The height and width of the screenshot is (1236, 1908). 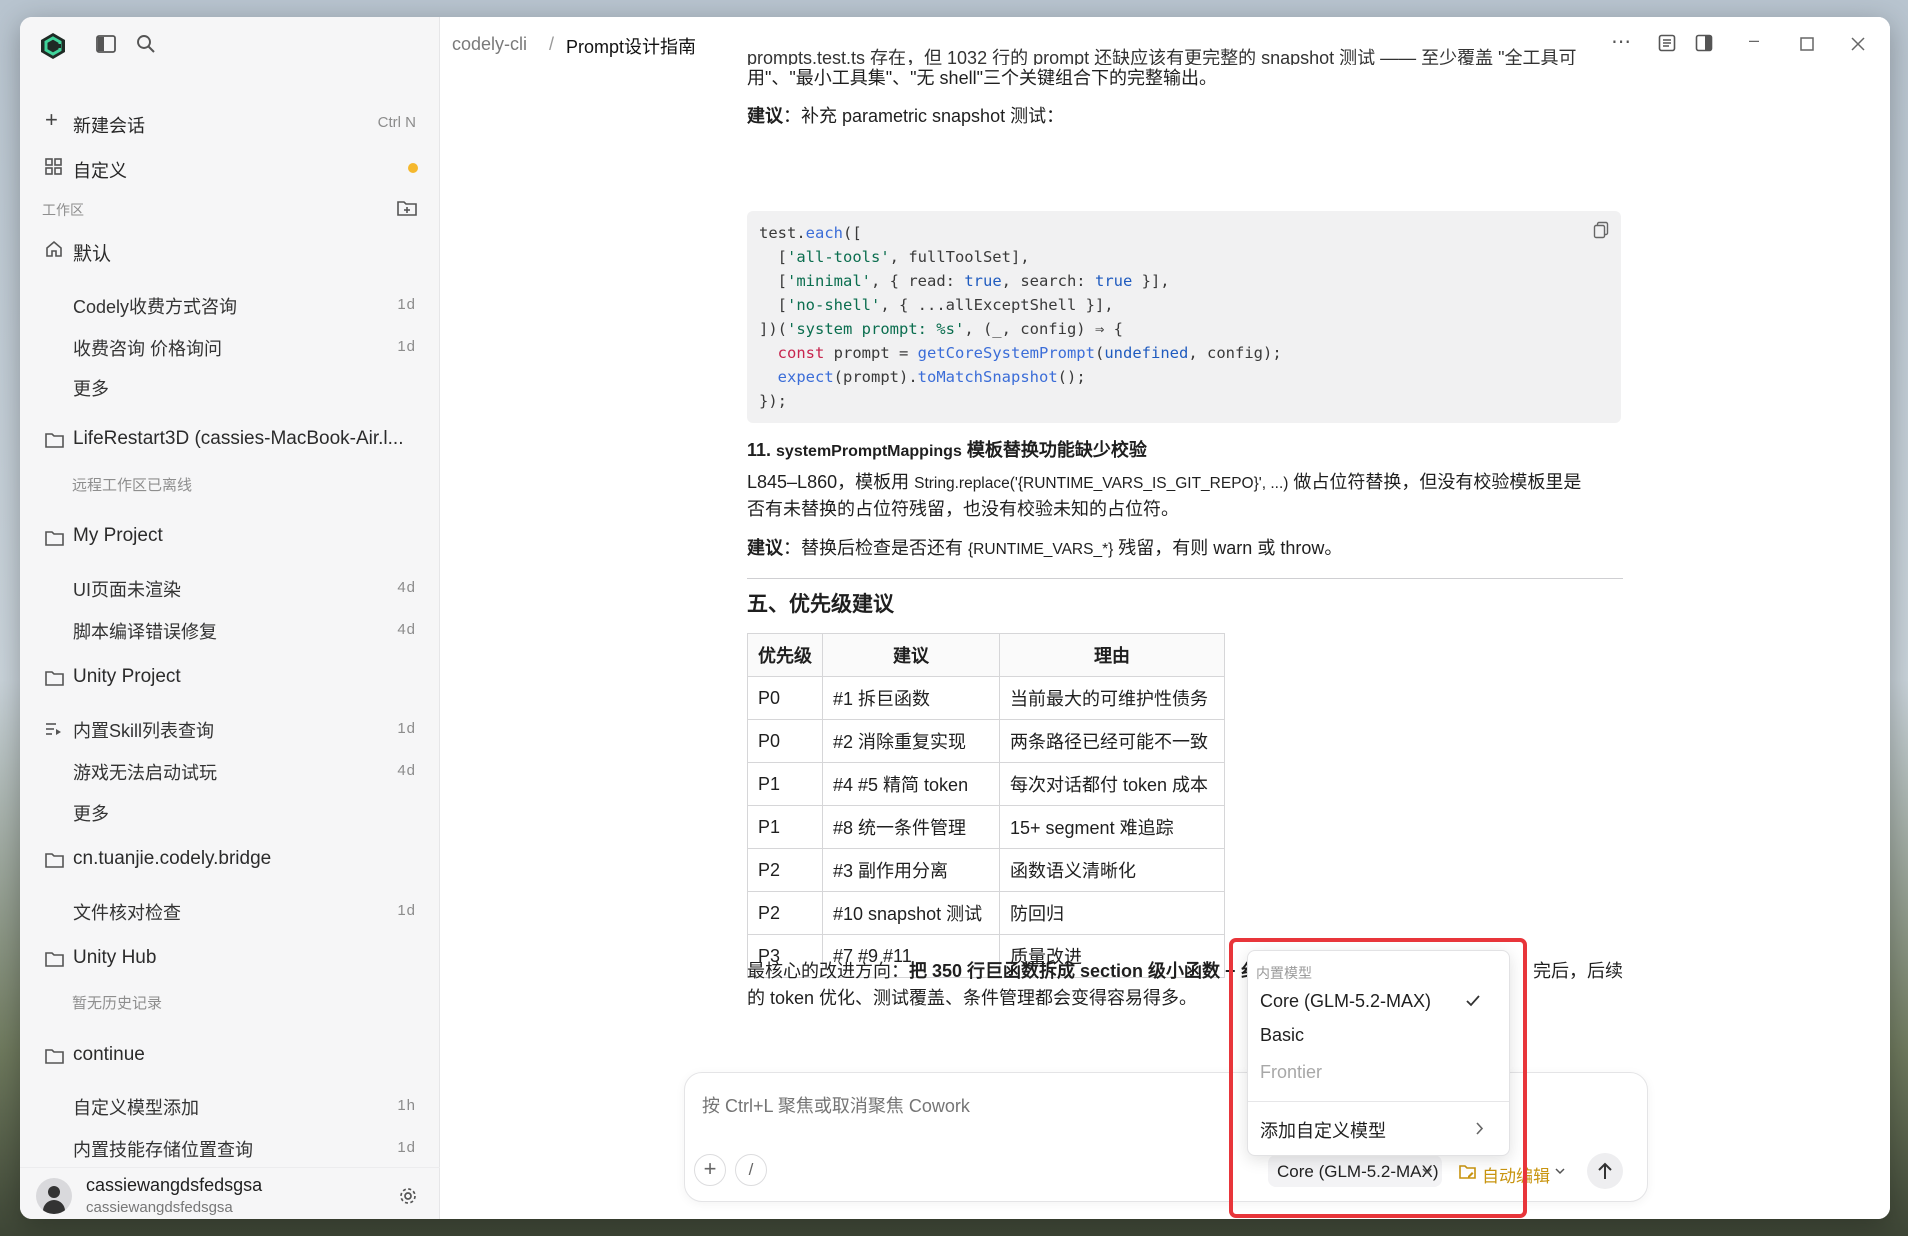 I want to click on table-row: P0 #1 拆巨函数 当前最大的可维护性债务, so click(x=986, y=698).